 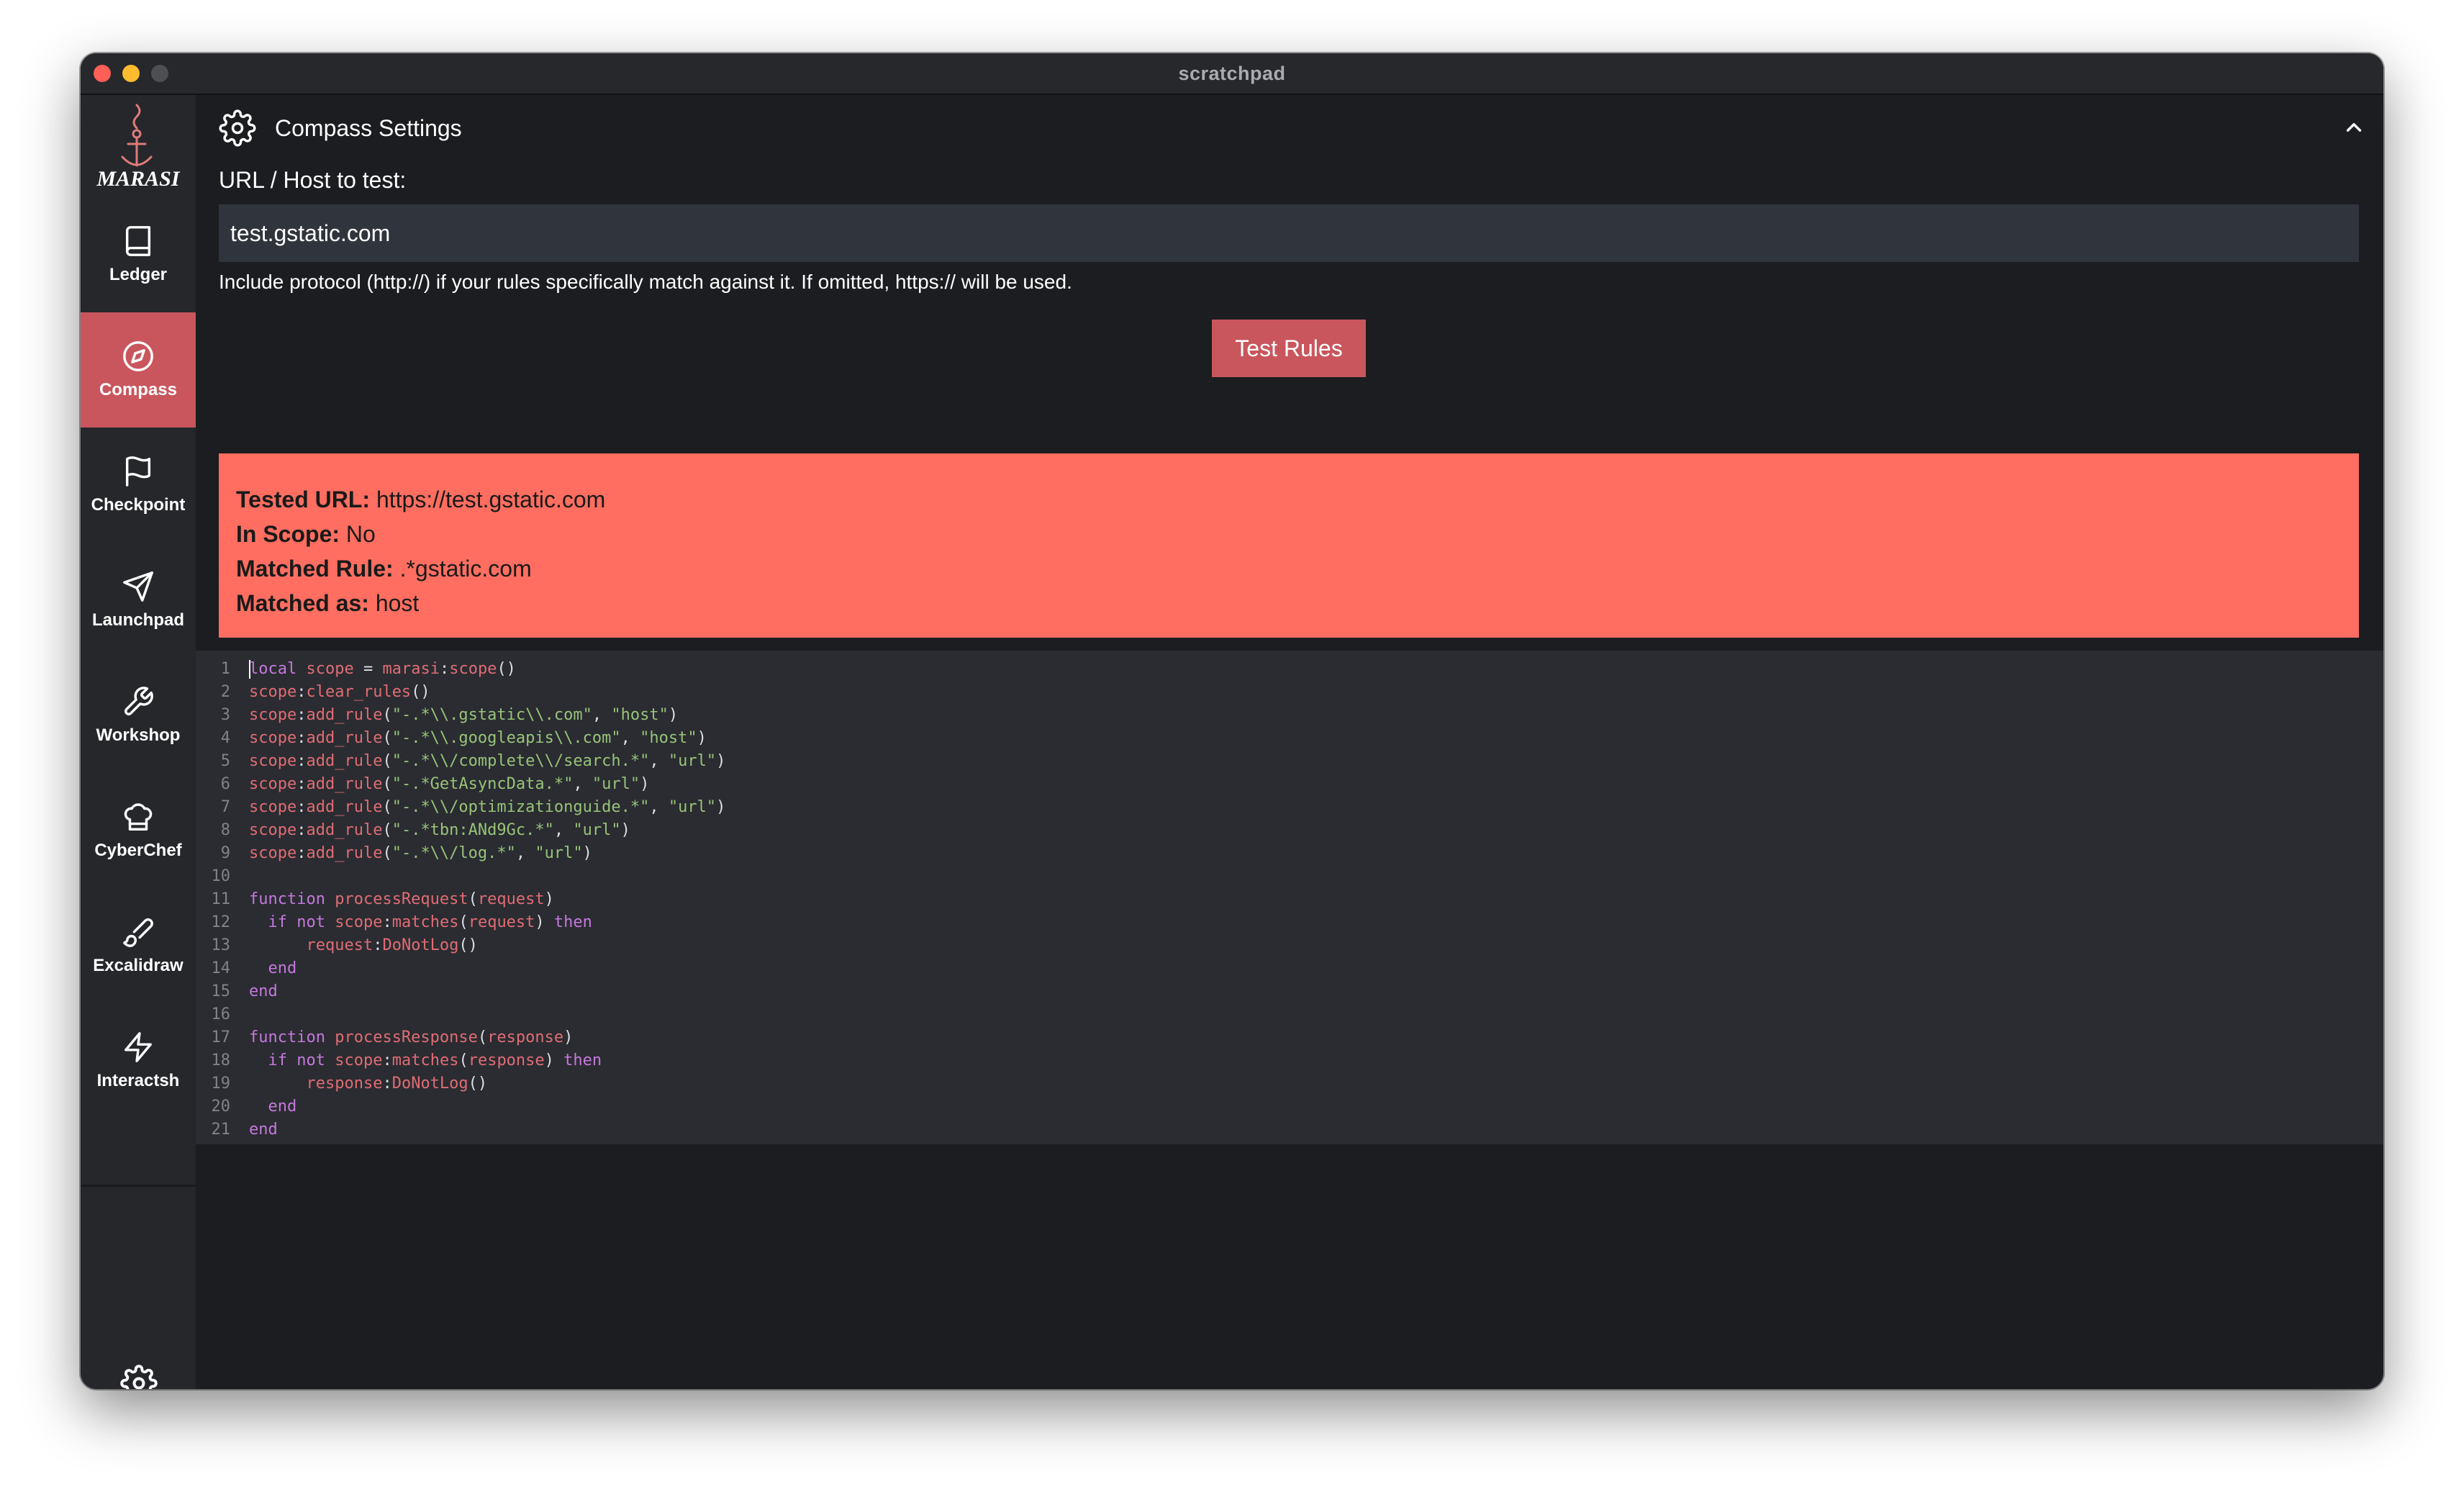 I want to click on sidebar-item-ledger: Ledger, so click(x=138, y=254).